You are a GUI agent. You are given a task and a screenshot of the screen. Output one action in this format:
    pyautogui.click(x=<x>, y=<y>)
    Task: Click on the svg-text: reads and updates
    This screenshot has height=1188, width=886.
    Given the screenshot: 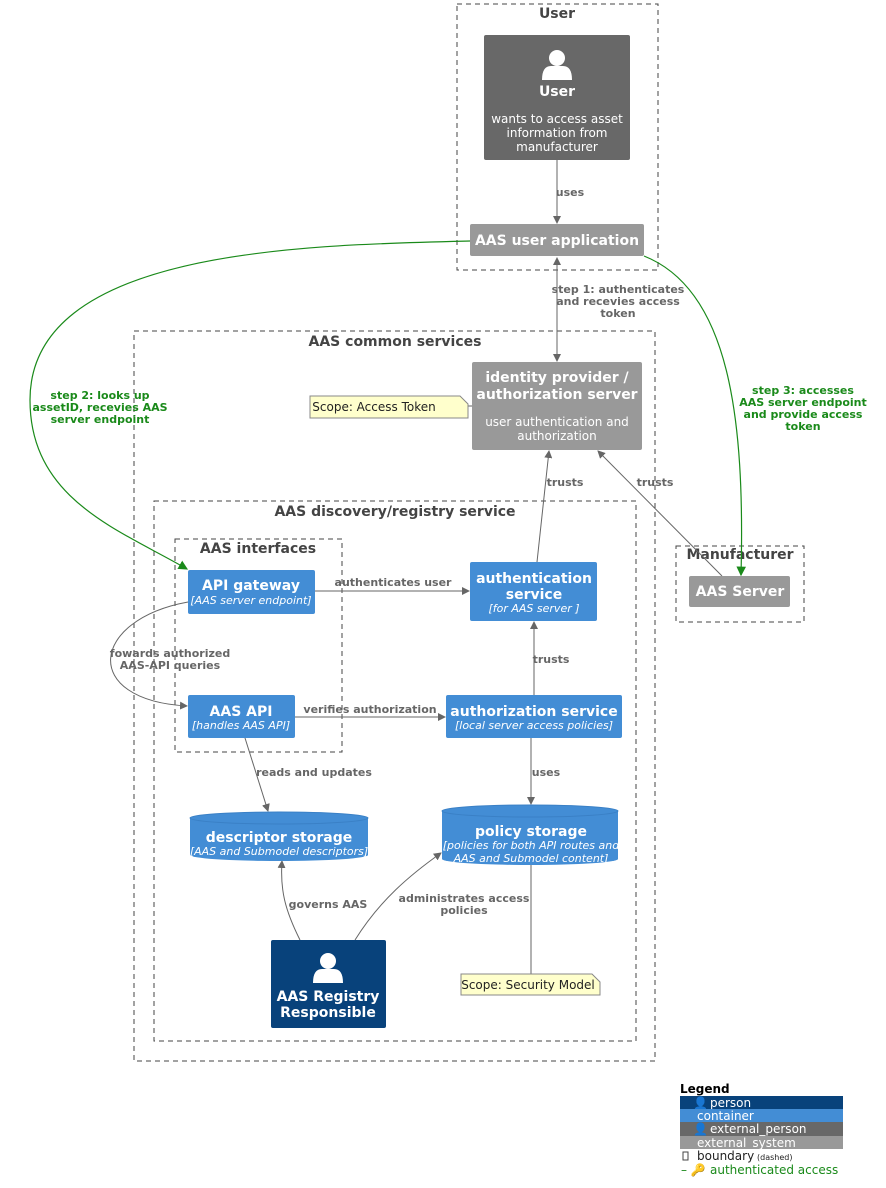 What is the action you would take?
    pyautogui.click(x=314, y=772)
    